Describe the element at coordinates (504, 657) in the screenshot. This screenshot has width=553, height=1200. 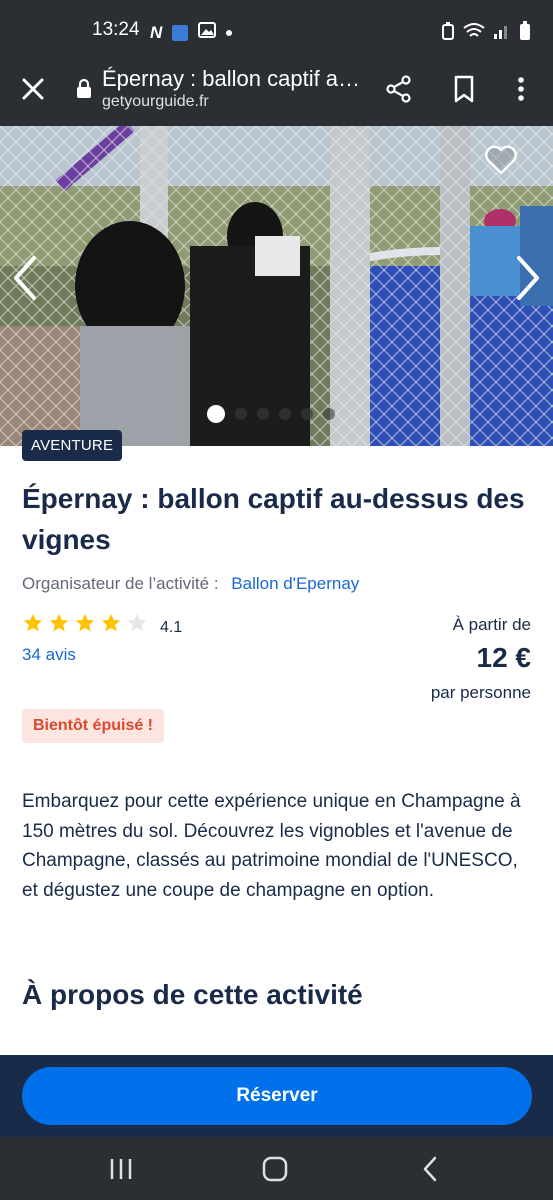
I see `price-value: 12 €` at that location.